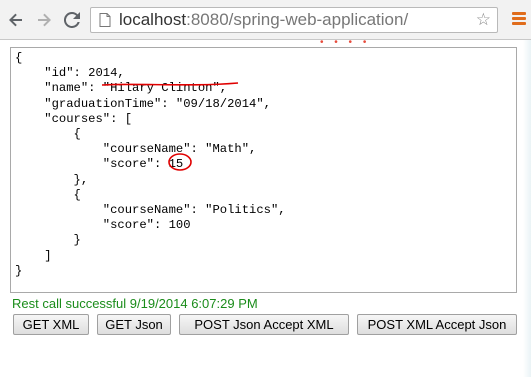  I want to click on get-json-button: GET Json, so click(134, 324).